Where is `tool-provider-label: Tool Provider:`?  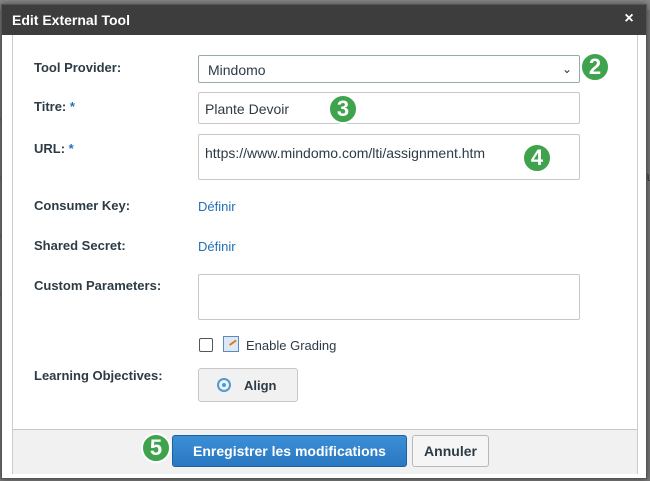 tool-provider-label: Tool Provider: is located at coordinates (78, 67).